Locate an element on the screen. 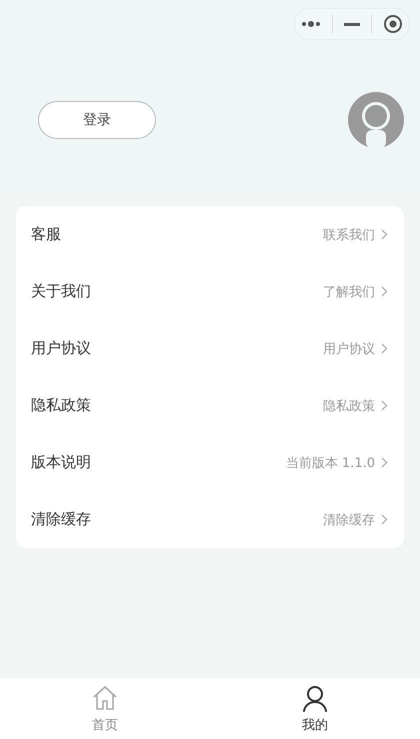 Image resolution: width=420 pixels, height=739 pixels. login-button: 登录 is located at coordinates (97, 120).